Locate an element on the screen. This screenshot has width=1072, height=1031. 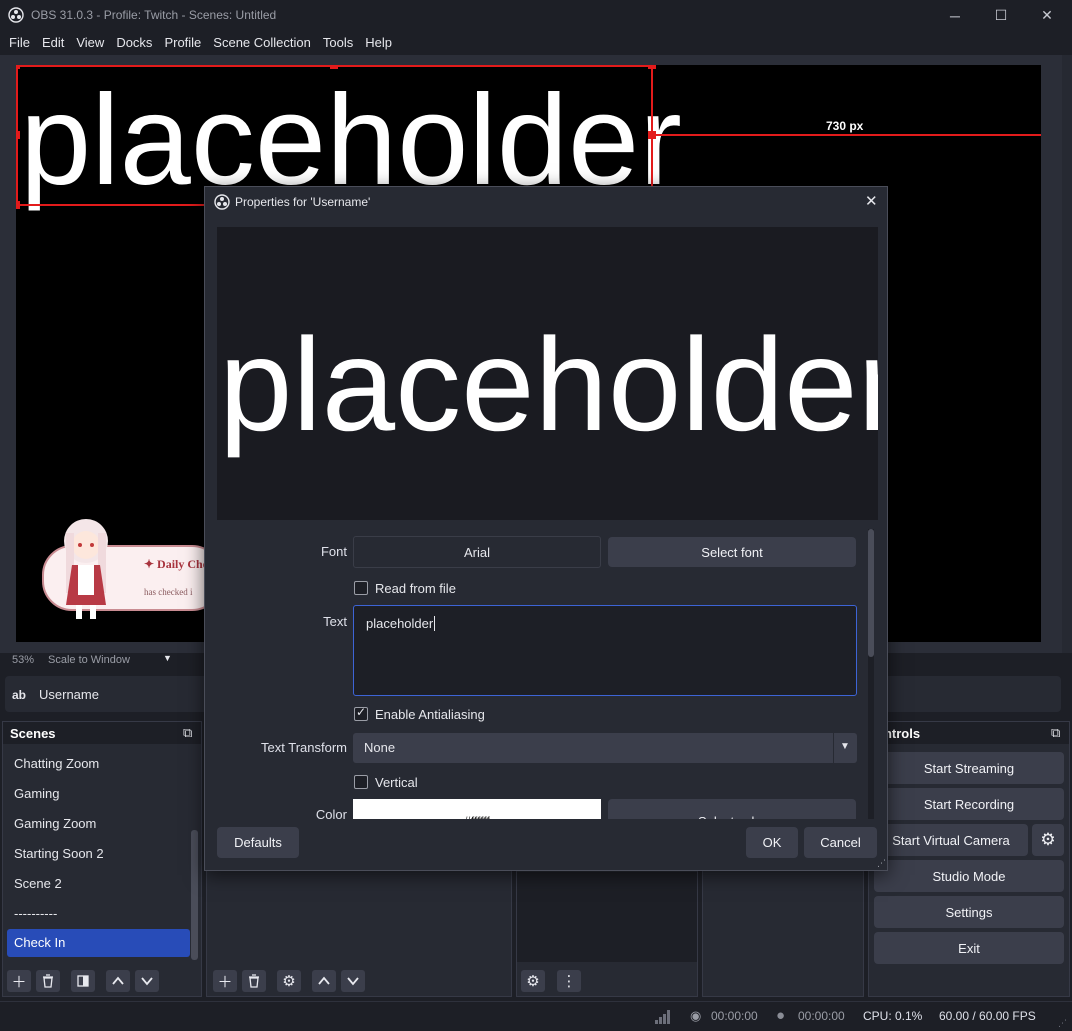
scene-item: Scene 2 is located at coordinates (98, 884).